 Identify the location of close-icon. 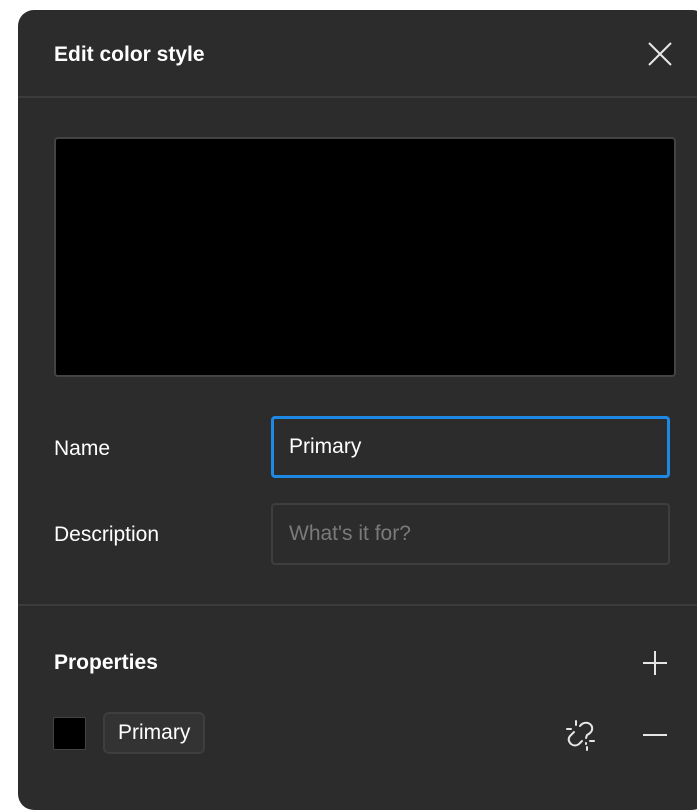
(660, 54).